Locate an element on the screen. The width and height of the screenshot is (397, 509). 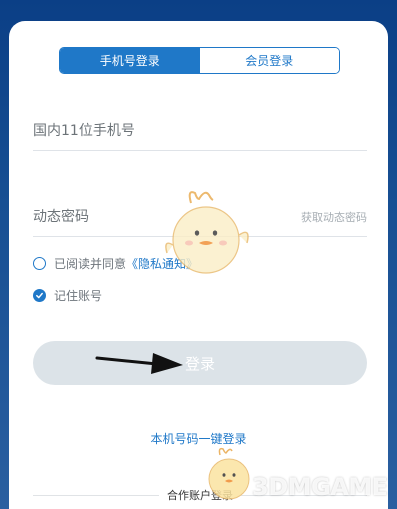
tab-phone-login: 手机号登录 is located at coordinates (130, 60).